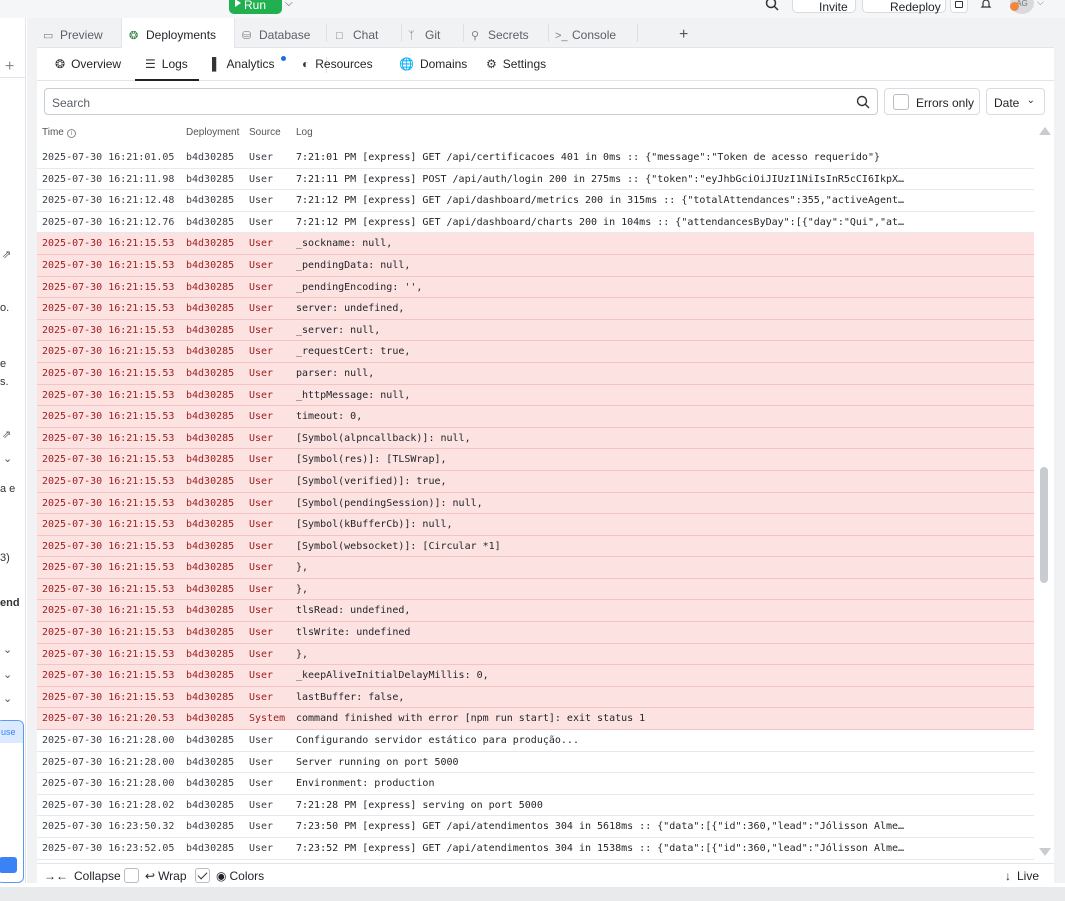 The width and height of the screenshot is (1065, 901). Describe the element at coordinates (435, 33) in the screenshot. I see `tab-git: ᛉ Git` at that location.